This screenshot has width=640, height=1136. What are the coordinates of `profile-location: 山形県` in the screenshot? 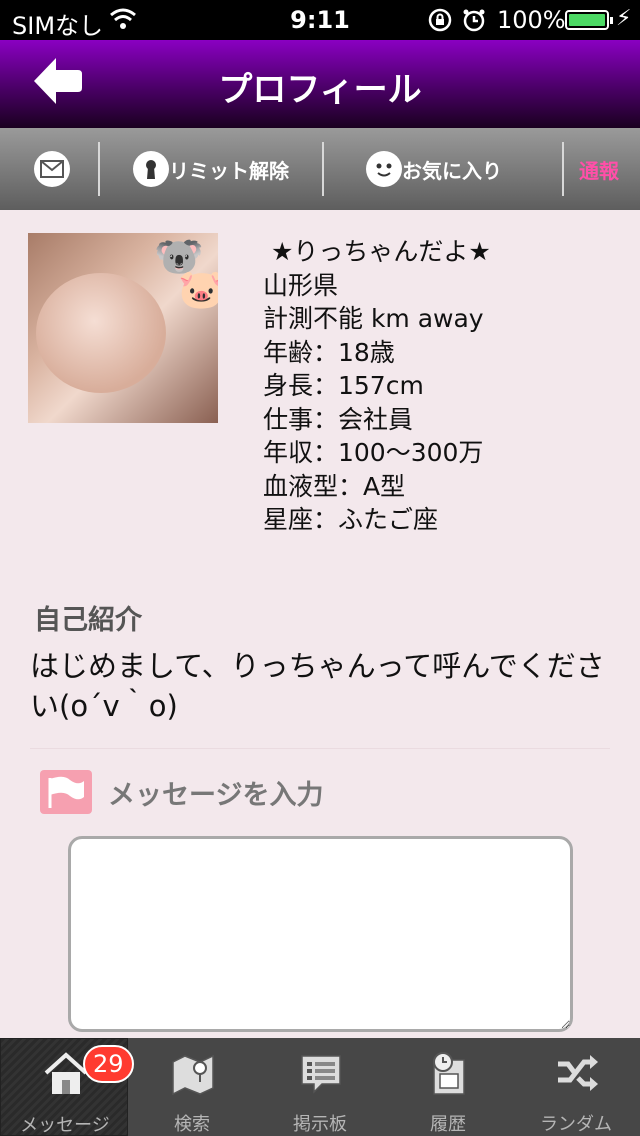 It's located at (301, 285).